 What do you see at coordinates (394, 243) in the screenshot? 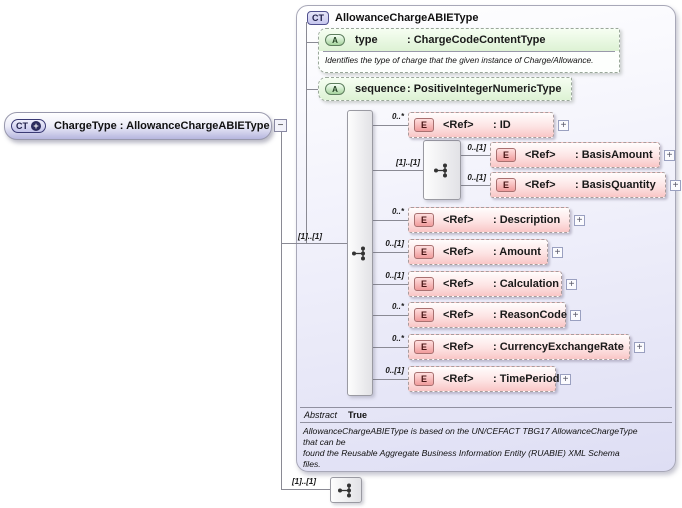
I see `cardinality-amount: 0..[1]` at bounding box center [394, 243].